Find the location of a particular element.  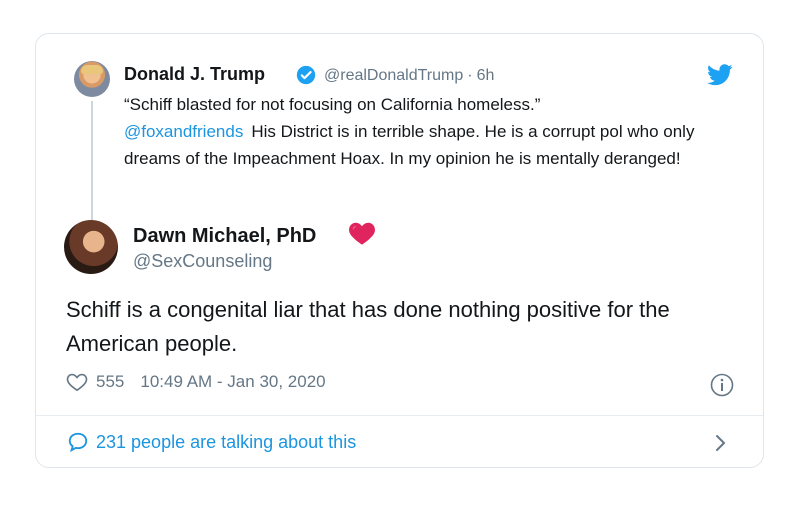

reply-author-name: Dawn Michael, PhD is located at coordinates (224, 236).